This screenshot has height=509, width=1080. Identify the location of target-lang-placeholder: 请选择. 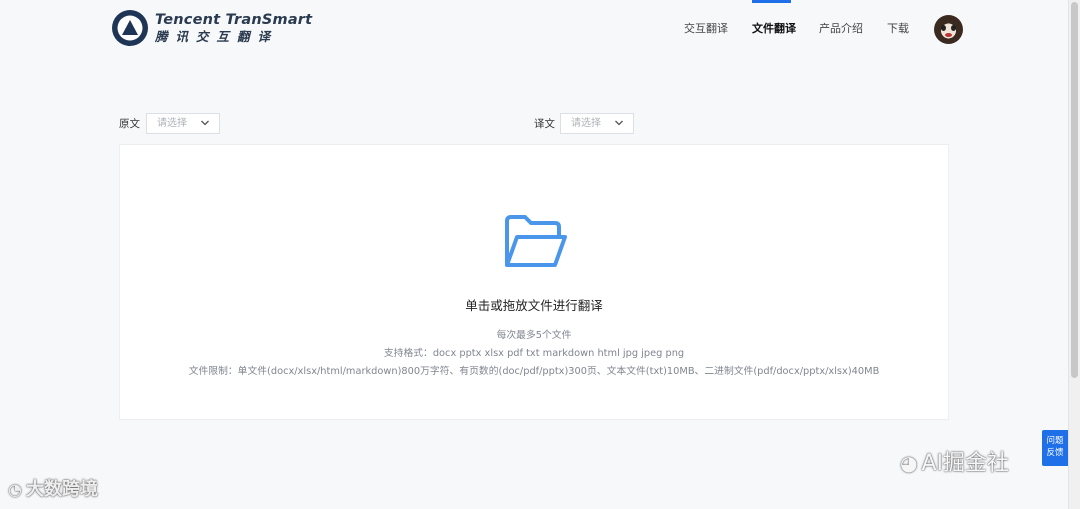
(586, 123).